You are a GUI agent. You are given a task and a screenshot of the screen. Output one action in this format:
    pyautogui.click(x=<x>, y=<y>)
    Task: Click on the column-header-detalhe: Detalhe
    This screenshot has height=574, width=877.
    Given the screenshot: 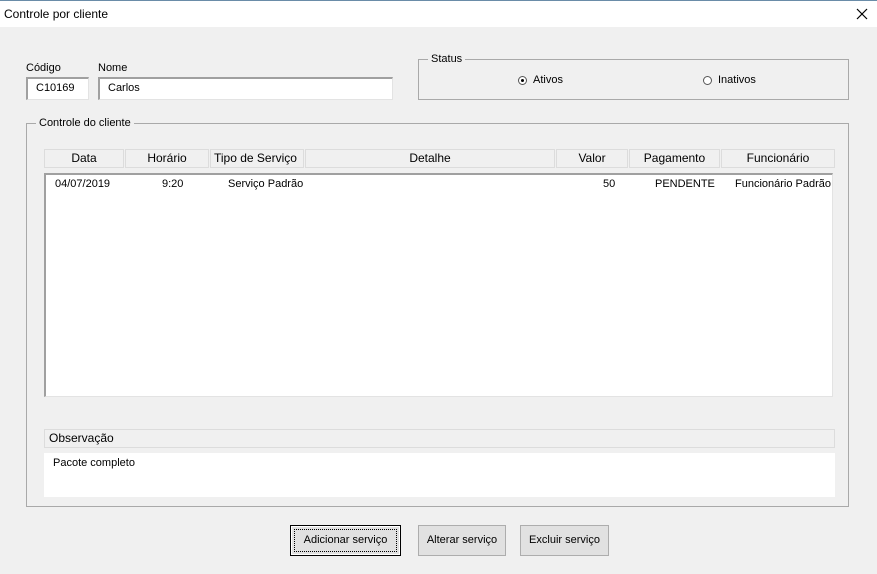 What is the action you would take?
    pyautogui.click(x=430, y=158)
    